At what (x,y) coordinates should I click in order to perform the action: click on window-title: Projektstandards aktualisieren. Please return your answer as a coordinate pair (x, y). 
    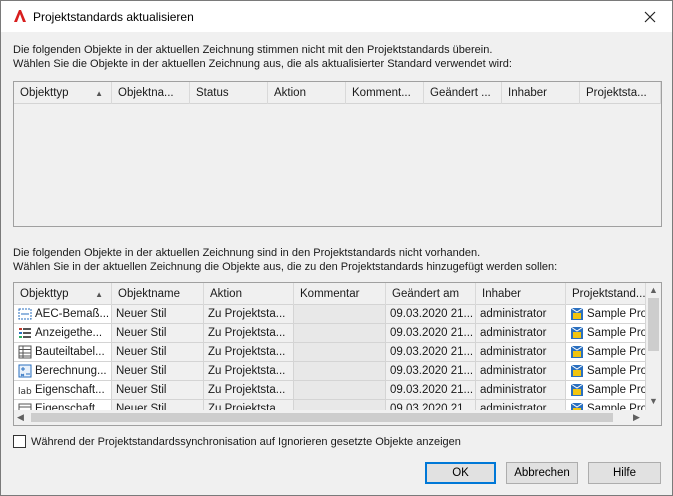
    Looking at the image, I should click on (113, 17).